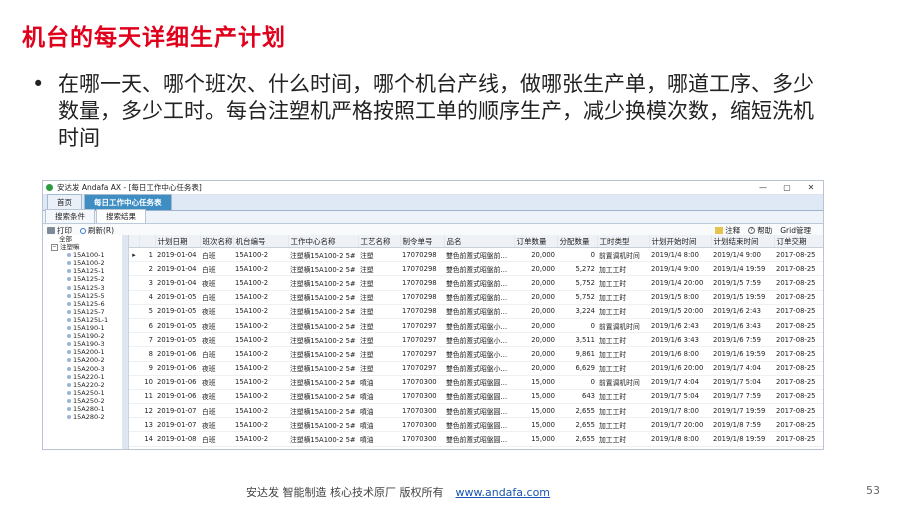 This screenshot has height=509, width=907. What do you see at coordinates (85, 385) in the screenshot?
I see `tree-leaf-item: 15A220-2` at bounding box center [85, 385].